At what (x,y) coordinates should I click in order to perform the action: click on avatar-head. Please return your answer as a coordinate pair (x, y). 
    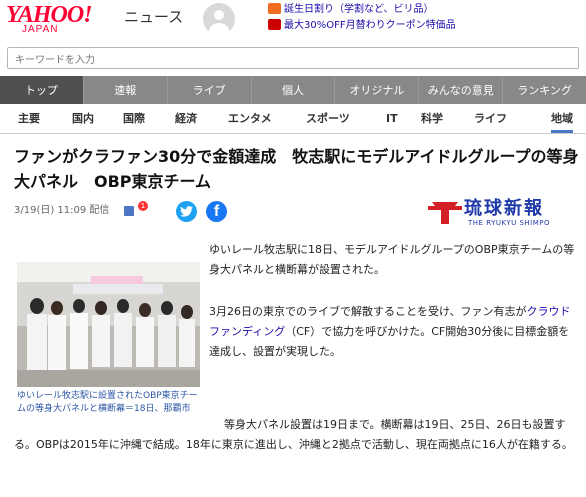
    Looking at the image, I should click on (219, 15).